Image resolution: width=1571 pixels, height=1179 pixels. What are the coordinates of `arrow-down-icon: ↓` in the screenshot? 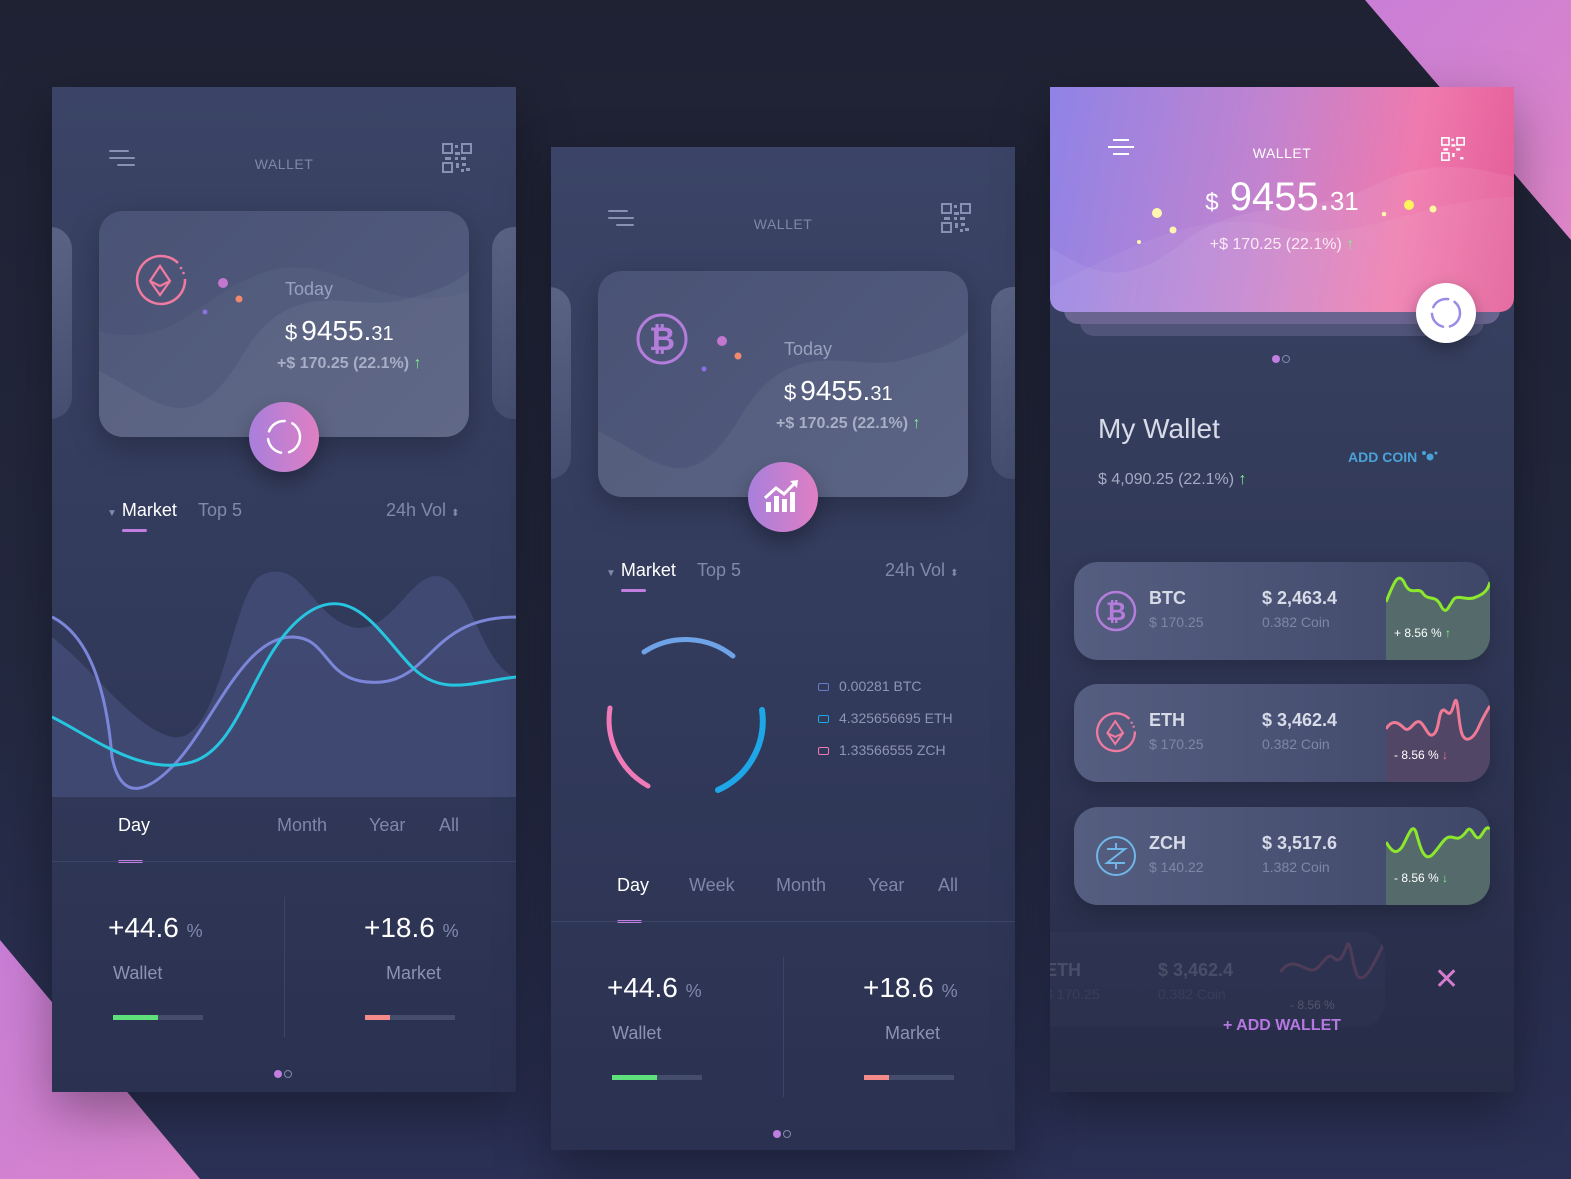 It's located at (1445, 755).